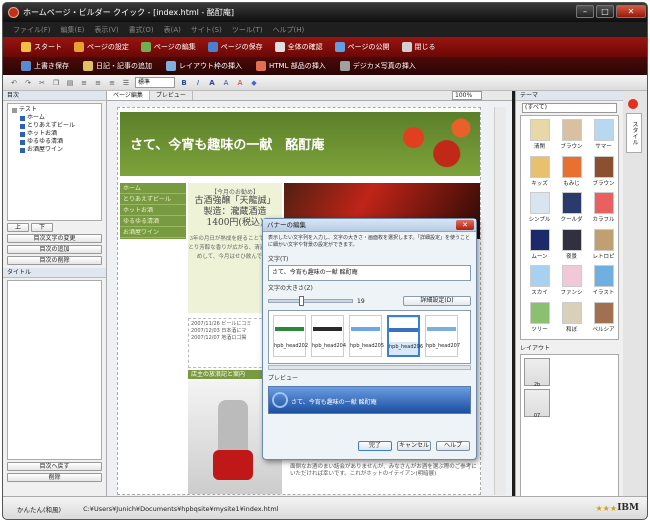  Describe the element at coordinates (54, 260) in the screenshot. I see `delete-toc-button: 目次の削除` at that location.